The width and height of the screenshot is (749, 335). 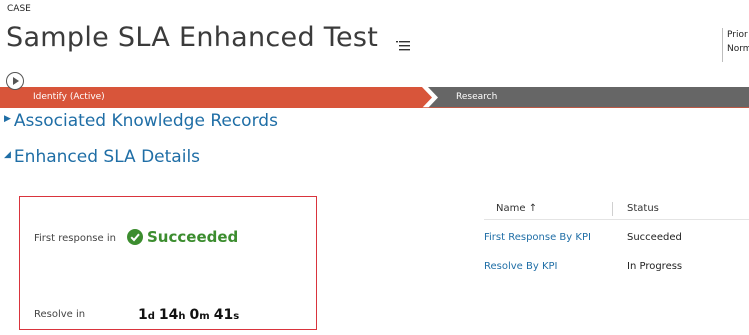 I want to click on column-header-status: Status, so click(x=643, y=208).